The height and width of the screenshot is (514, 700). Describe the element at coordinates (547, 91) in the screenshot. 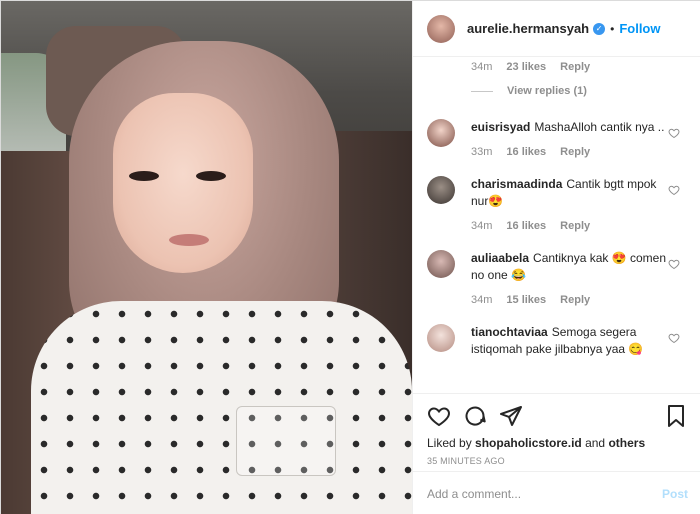

I see `view-replies-label: View replies (1)` at that location.